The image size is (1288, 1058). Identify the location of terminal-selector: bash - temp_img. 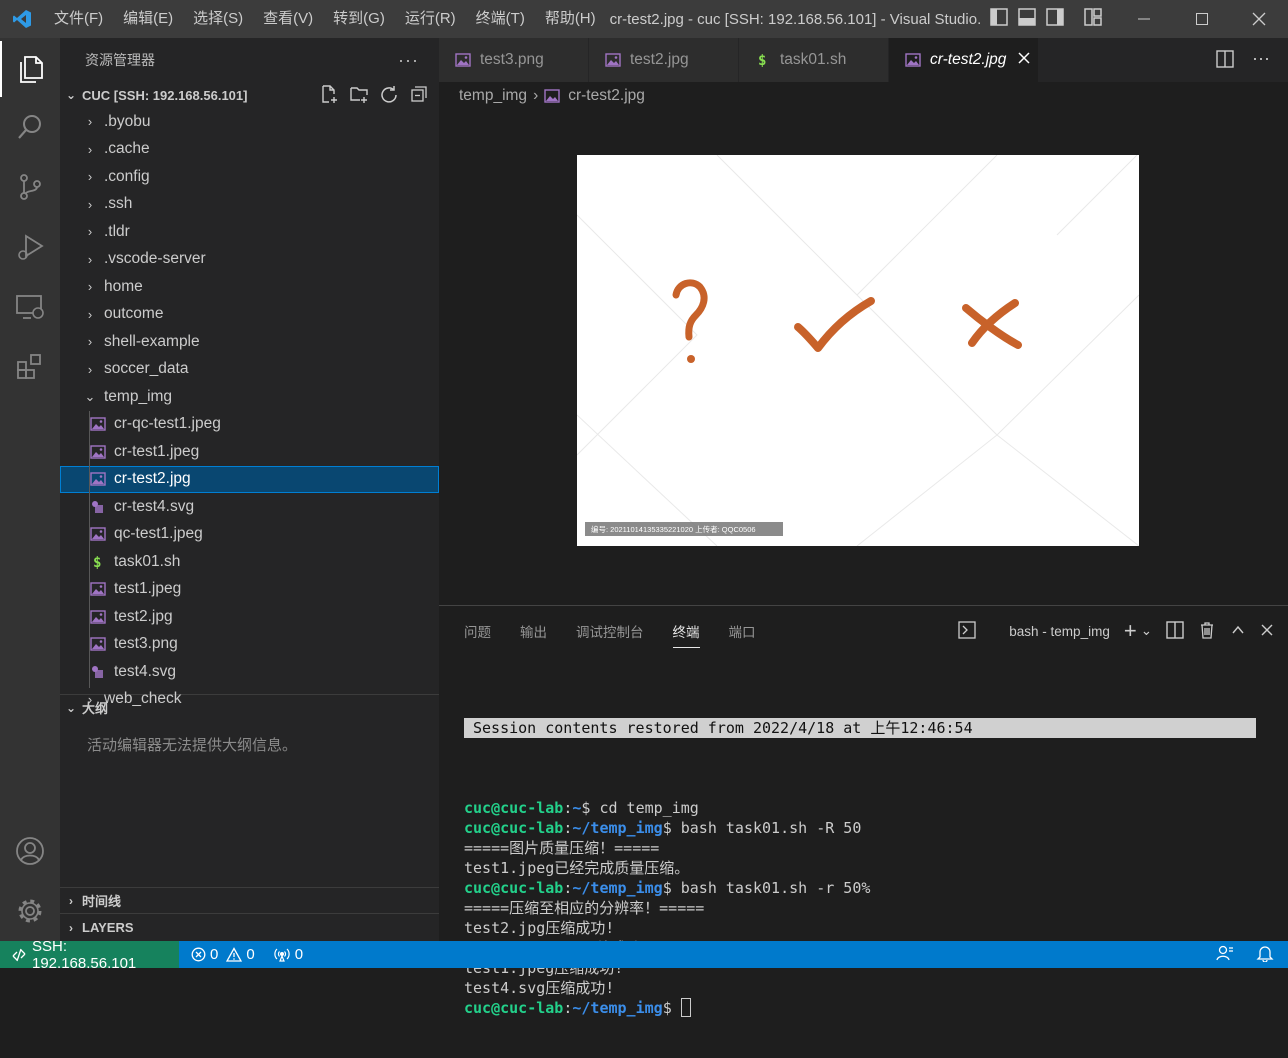
(1059, 631).